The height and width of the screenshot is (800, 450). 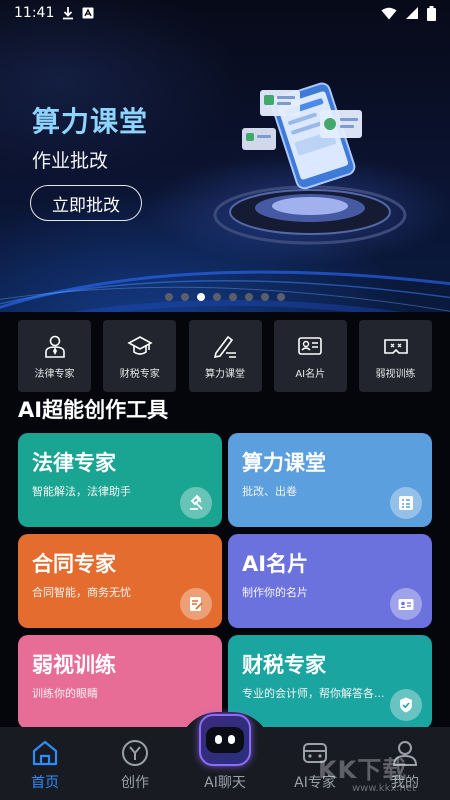 I want to click on shield-icon, so click(x=406, y=705).